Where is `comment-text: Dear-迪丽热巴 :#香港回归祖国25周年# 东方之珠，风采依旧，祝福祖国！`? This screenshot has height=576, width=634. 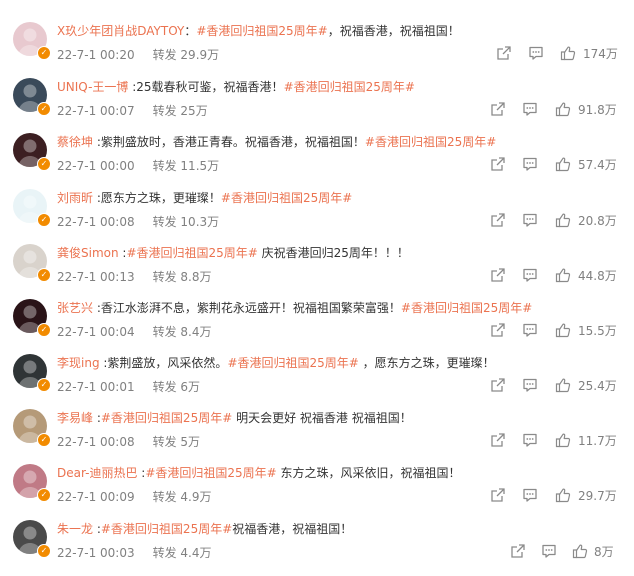
comment-text: Dear-迪丽热巴 :#香港回归祖国25周年# 东方之珠，风采依旧，祝福祖国！ is located at coordinates (259, 473).